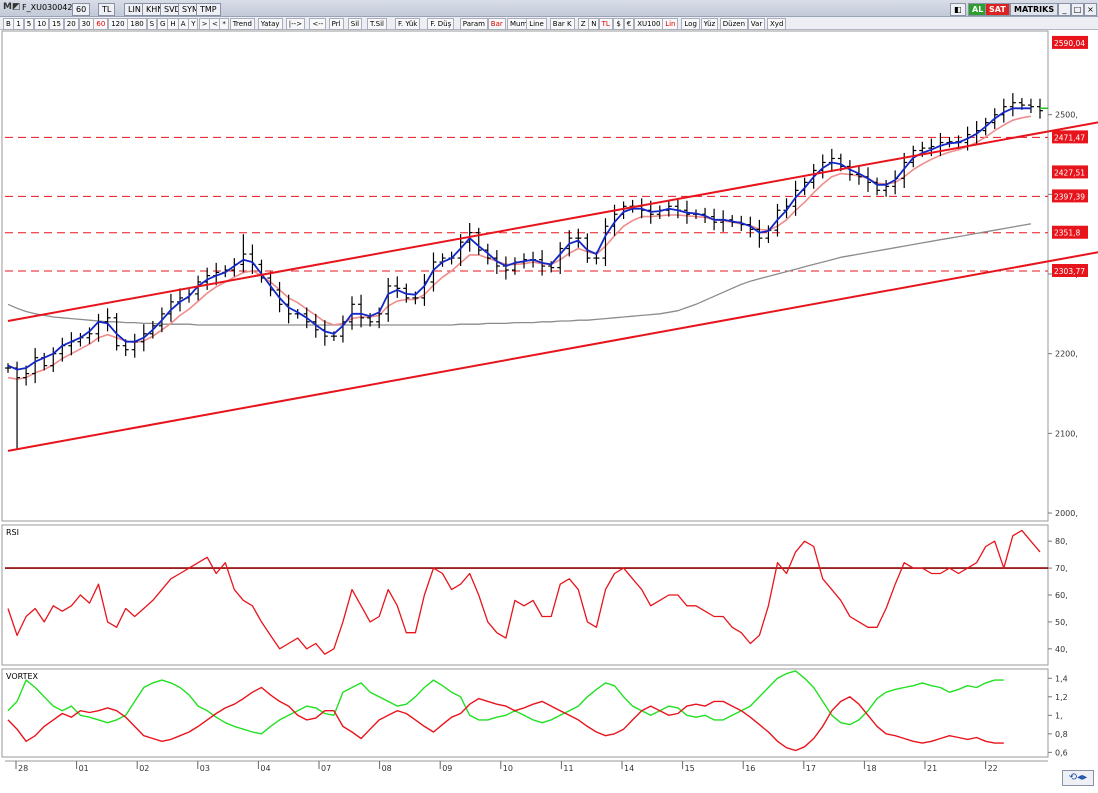  Describe the element at coordinates (1078, 778) in the screenshot. I see `scroll-nav-icon: ⟲◂▸` at that location.